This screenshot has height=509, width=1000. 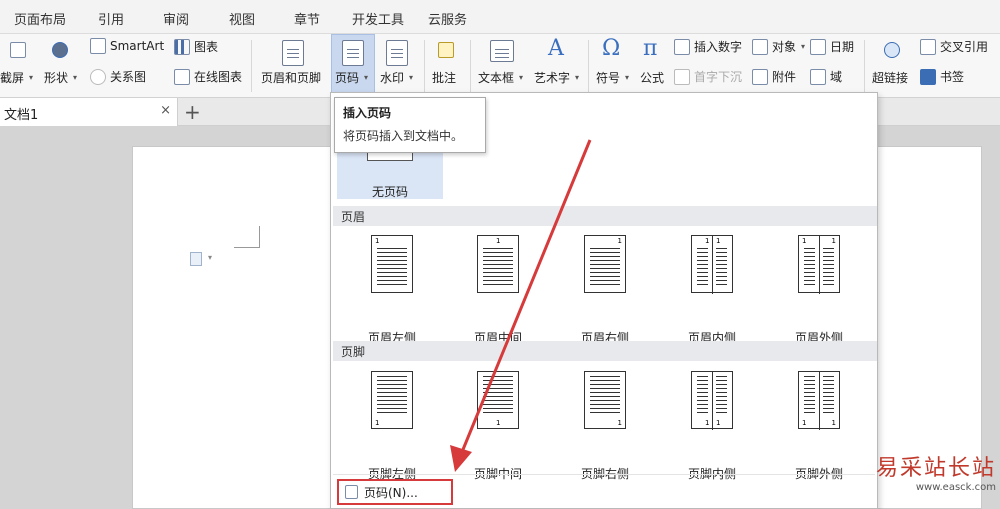 I want to click on attachment-button: 附件, so click(x=774, y=76).